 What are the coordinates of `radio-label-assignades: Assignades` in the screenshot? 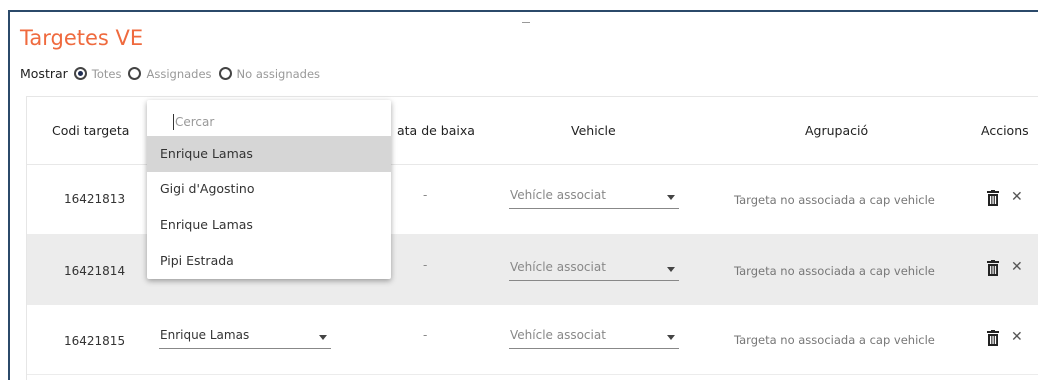 It's located at (179, 73).